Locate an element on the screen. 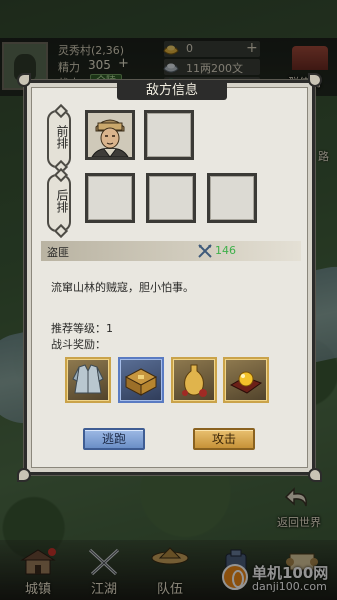  enemy-name: 盗匪 is located at coordinates (58, 252).